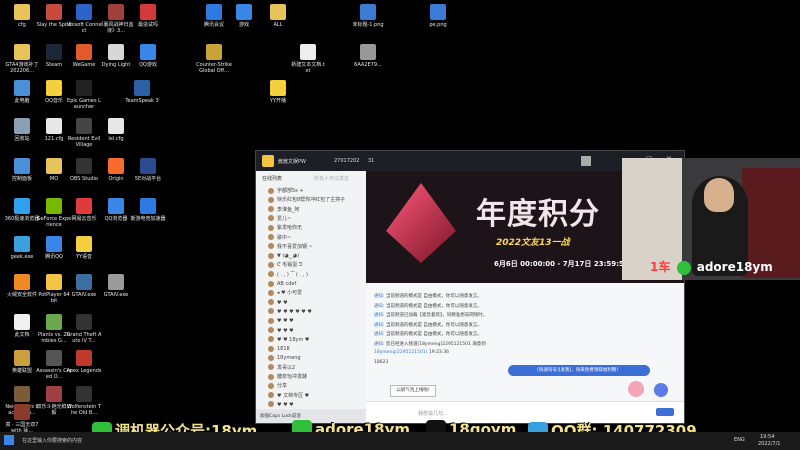  I want to click on user-name: ( . , ) ⁀ ( . , ), so click(292, 274).